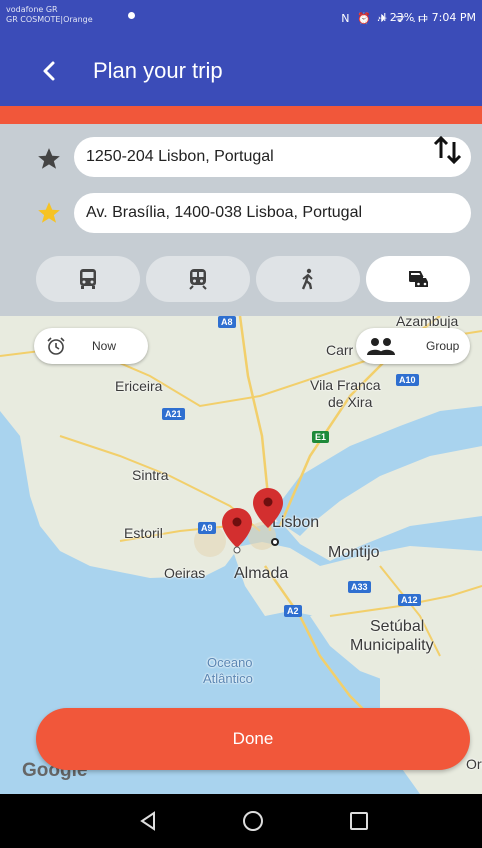 This screenshot has height=848, width=482. I want to click on back-triangle-icon, so click(149, 821).